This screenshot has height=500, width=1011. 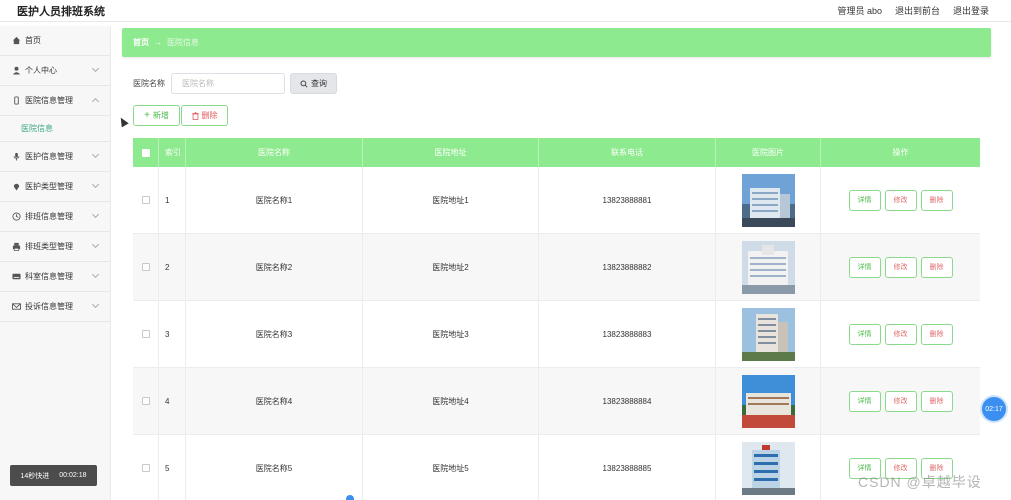 I want to click on search-bar: 医院名称 查询, so click(x=235, y=83).